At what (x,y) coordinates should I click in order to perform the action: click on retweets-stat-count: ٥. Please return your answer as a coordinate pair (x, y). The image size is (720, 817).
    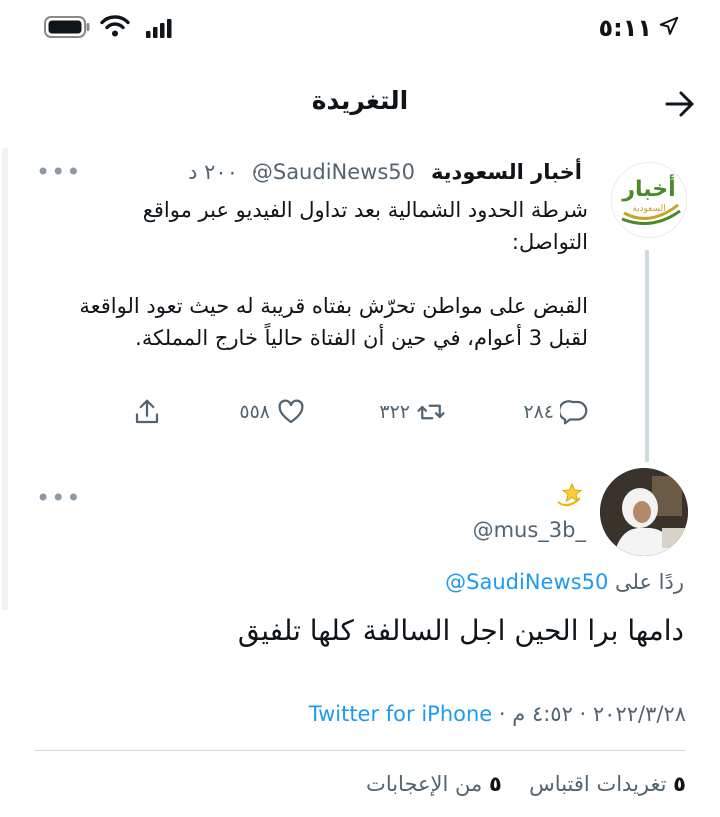
    Looking at the image, I should click on (679, 784).